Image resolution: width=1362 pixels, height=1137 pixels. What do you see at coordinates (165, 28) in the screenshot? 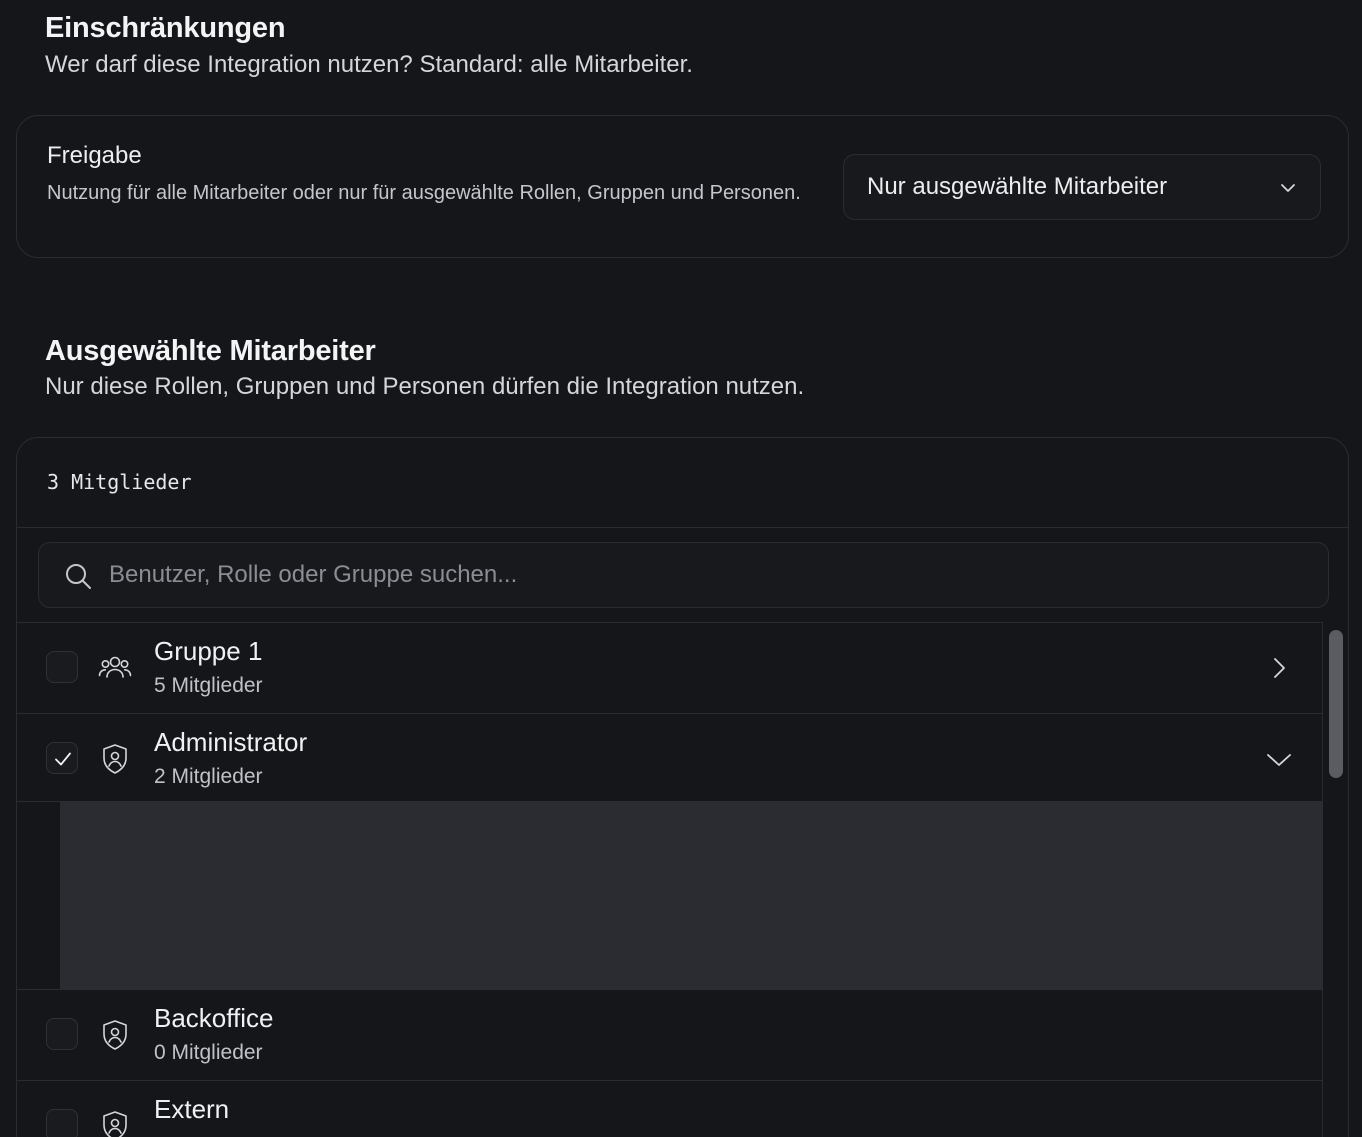
I see `restrictions-title: Einschränkungen` at bounding box center [165, 28].